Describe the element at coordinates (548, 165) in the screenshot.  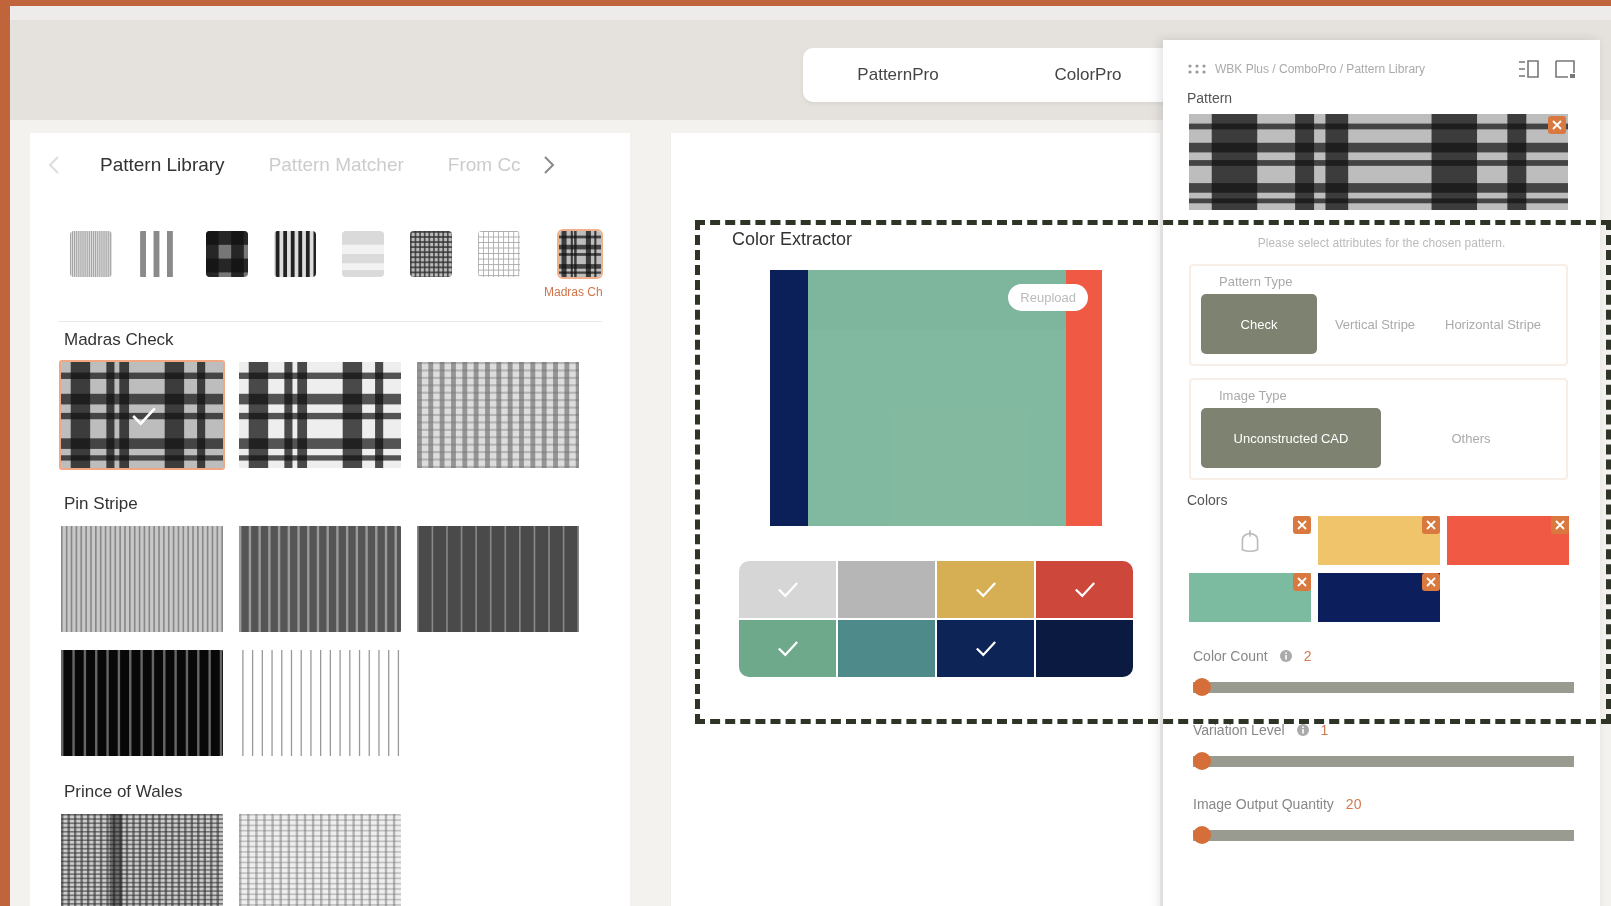
I see `chevron-right-icon` at that location.